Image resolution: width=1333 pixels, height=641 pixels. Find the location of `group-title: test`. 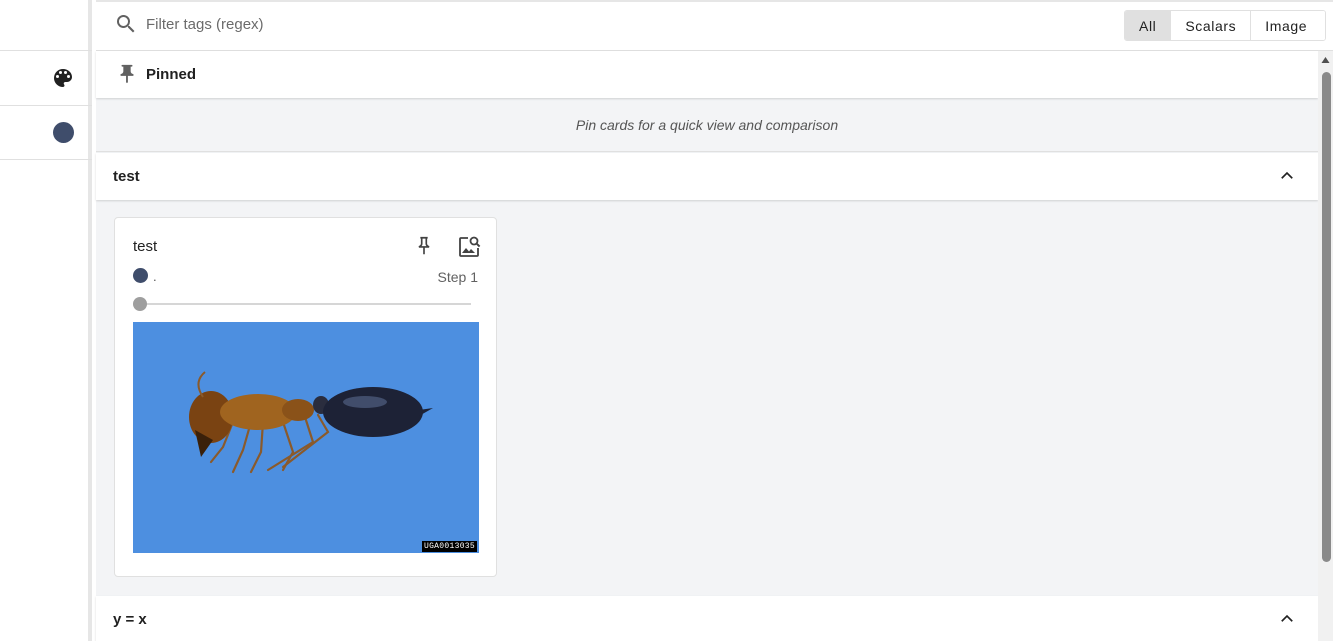

group-title: test is located at coordinates (126, 176).